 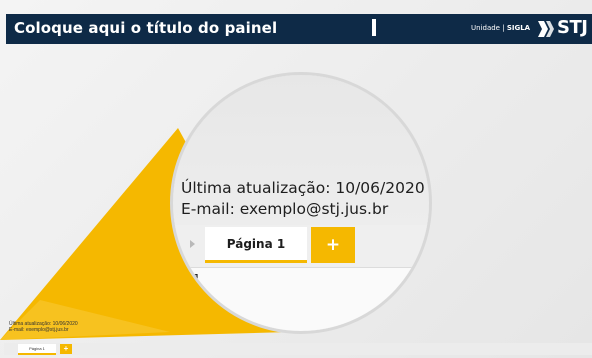 I want to click on add-page-button: +, so click(x=333, y=245).